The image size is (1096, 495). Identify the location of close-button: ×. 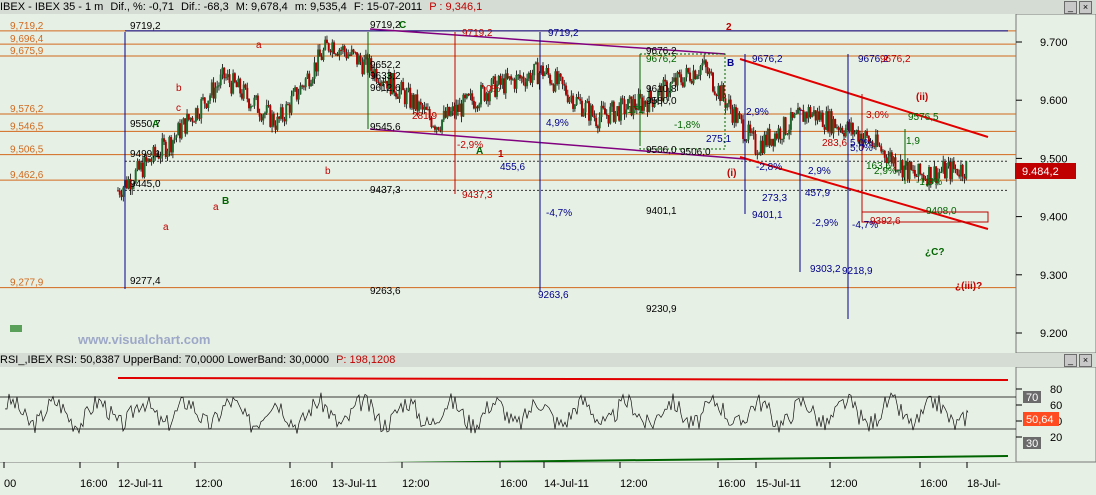
(1085, 7).